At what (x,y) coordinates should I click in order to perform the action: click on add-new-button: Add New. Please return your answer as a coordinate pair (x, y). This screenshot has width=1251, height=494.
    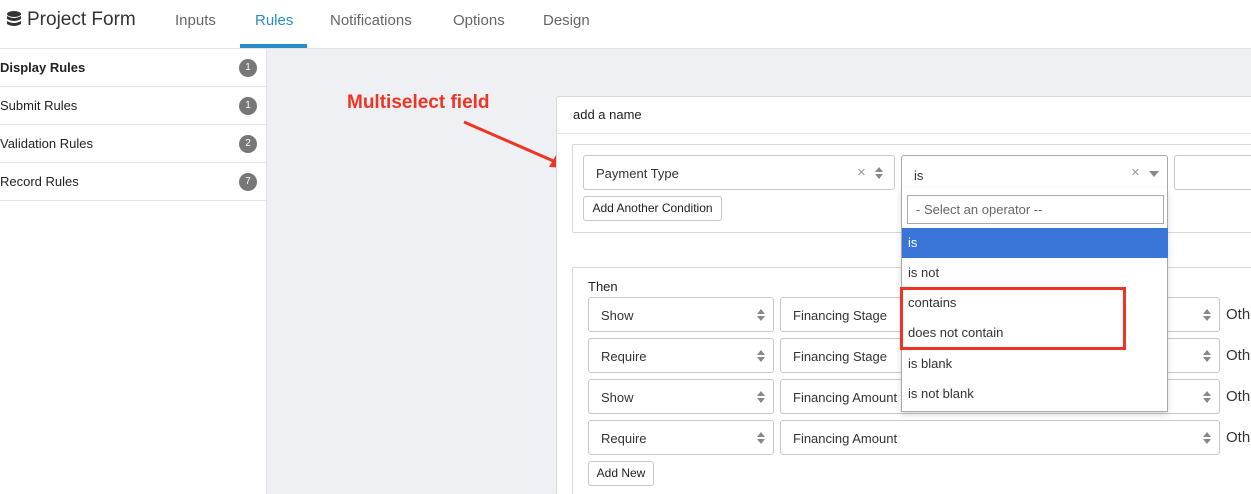
    Looking at the image, I should click on (621, 473).